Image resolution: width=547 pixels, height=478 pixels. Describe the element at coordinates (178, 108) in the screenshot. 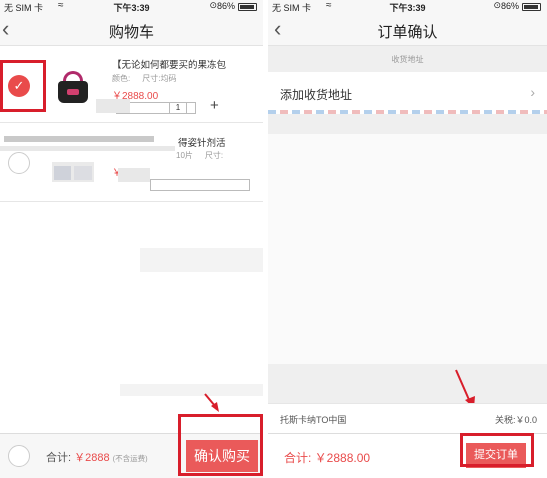

I see `quantity-value: 1` at that location.